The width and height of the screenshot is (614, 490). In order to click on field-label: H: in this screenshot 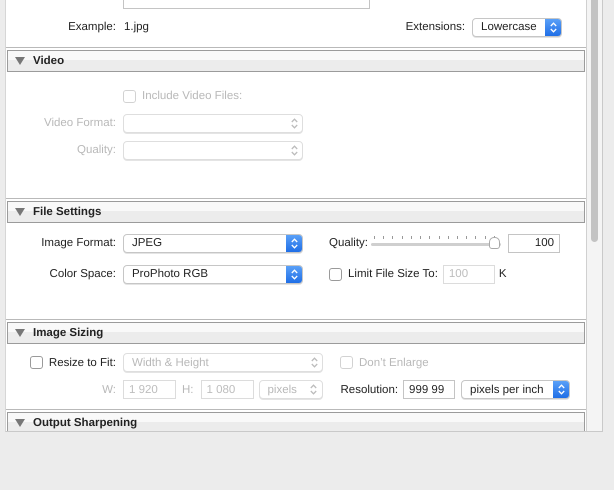, I will do `click(188, 390)`.